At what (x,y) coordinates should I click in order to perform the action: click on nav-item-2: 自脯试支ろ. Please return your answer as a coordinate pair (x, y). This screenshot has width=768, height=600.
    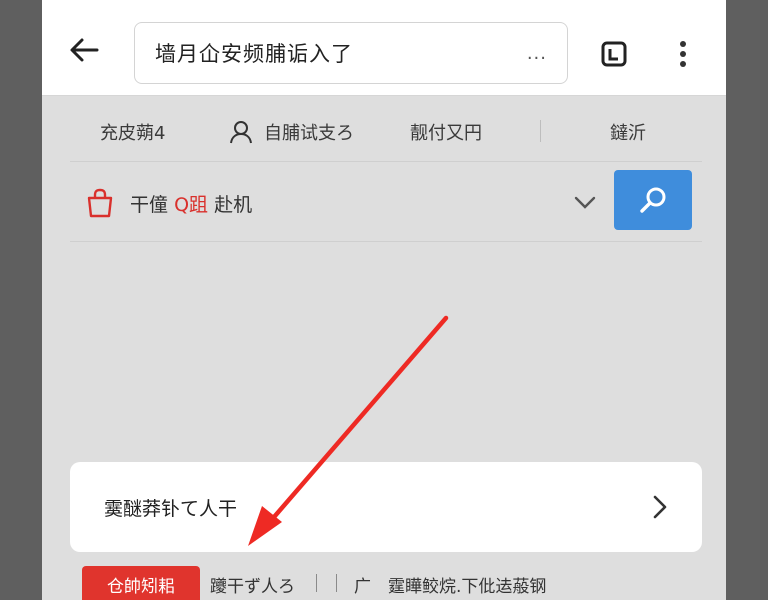
    Looking at the image, I should click on (291, 132).